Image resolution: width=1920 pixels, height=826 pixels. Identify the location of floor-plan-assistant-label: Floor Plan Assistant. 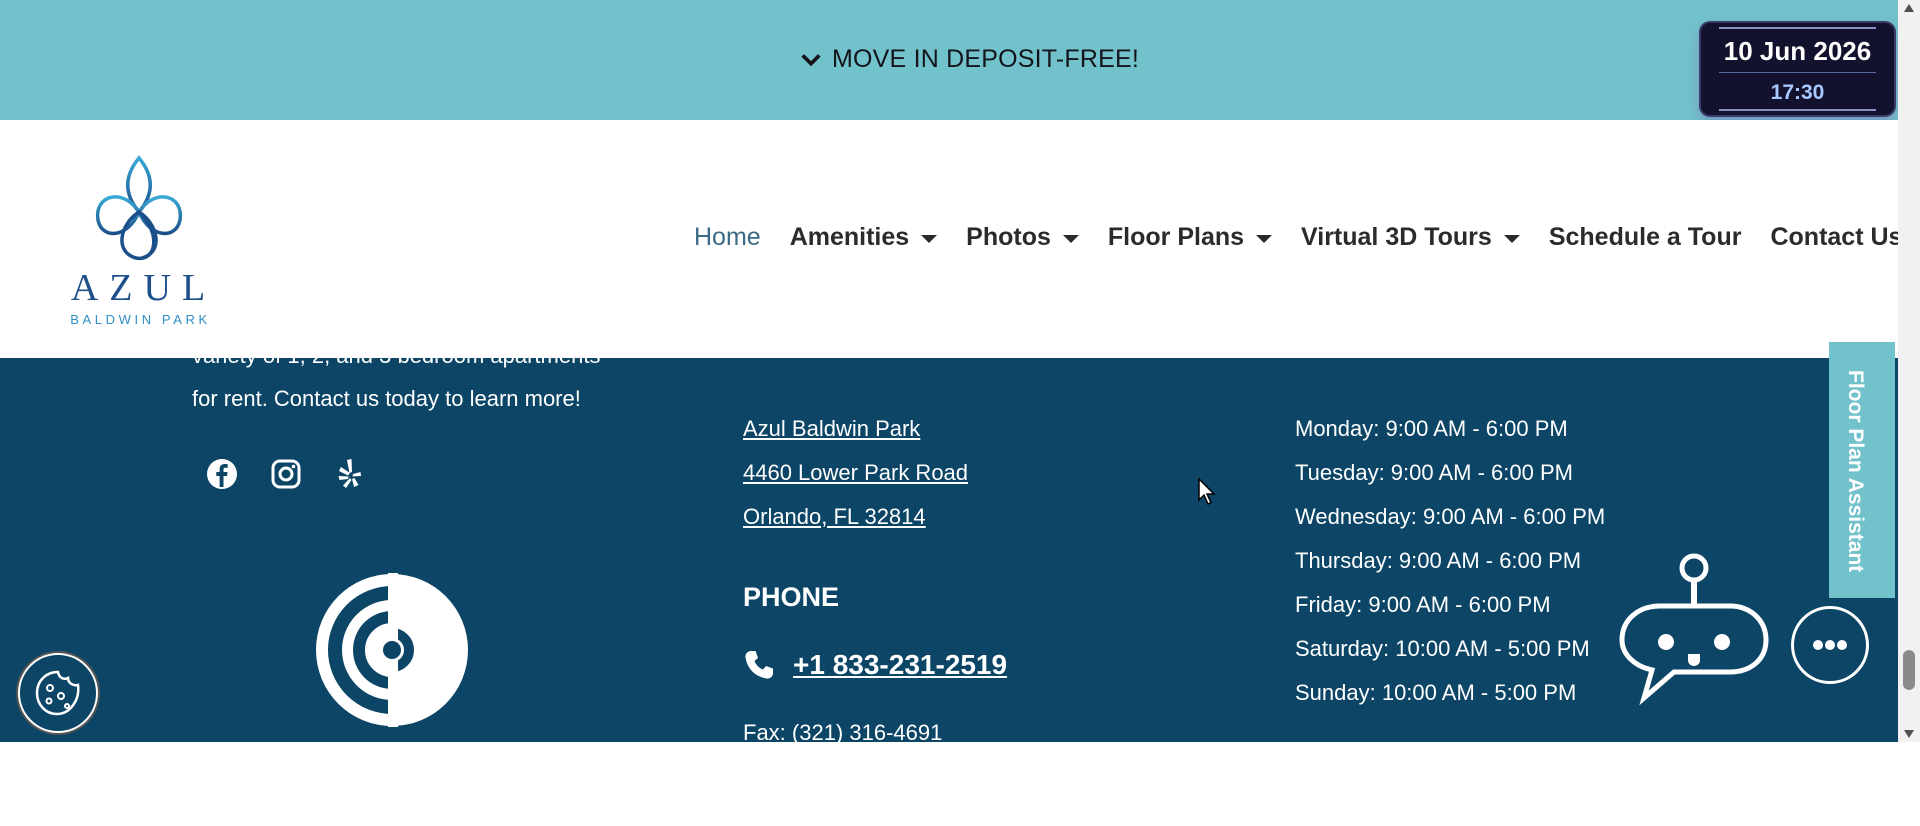
(1855, 471).